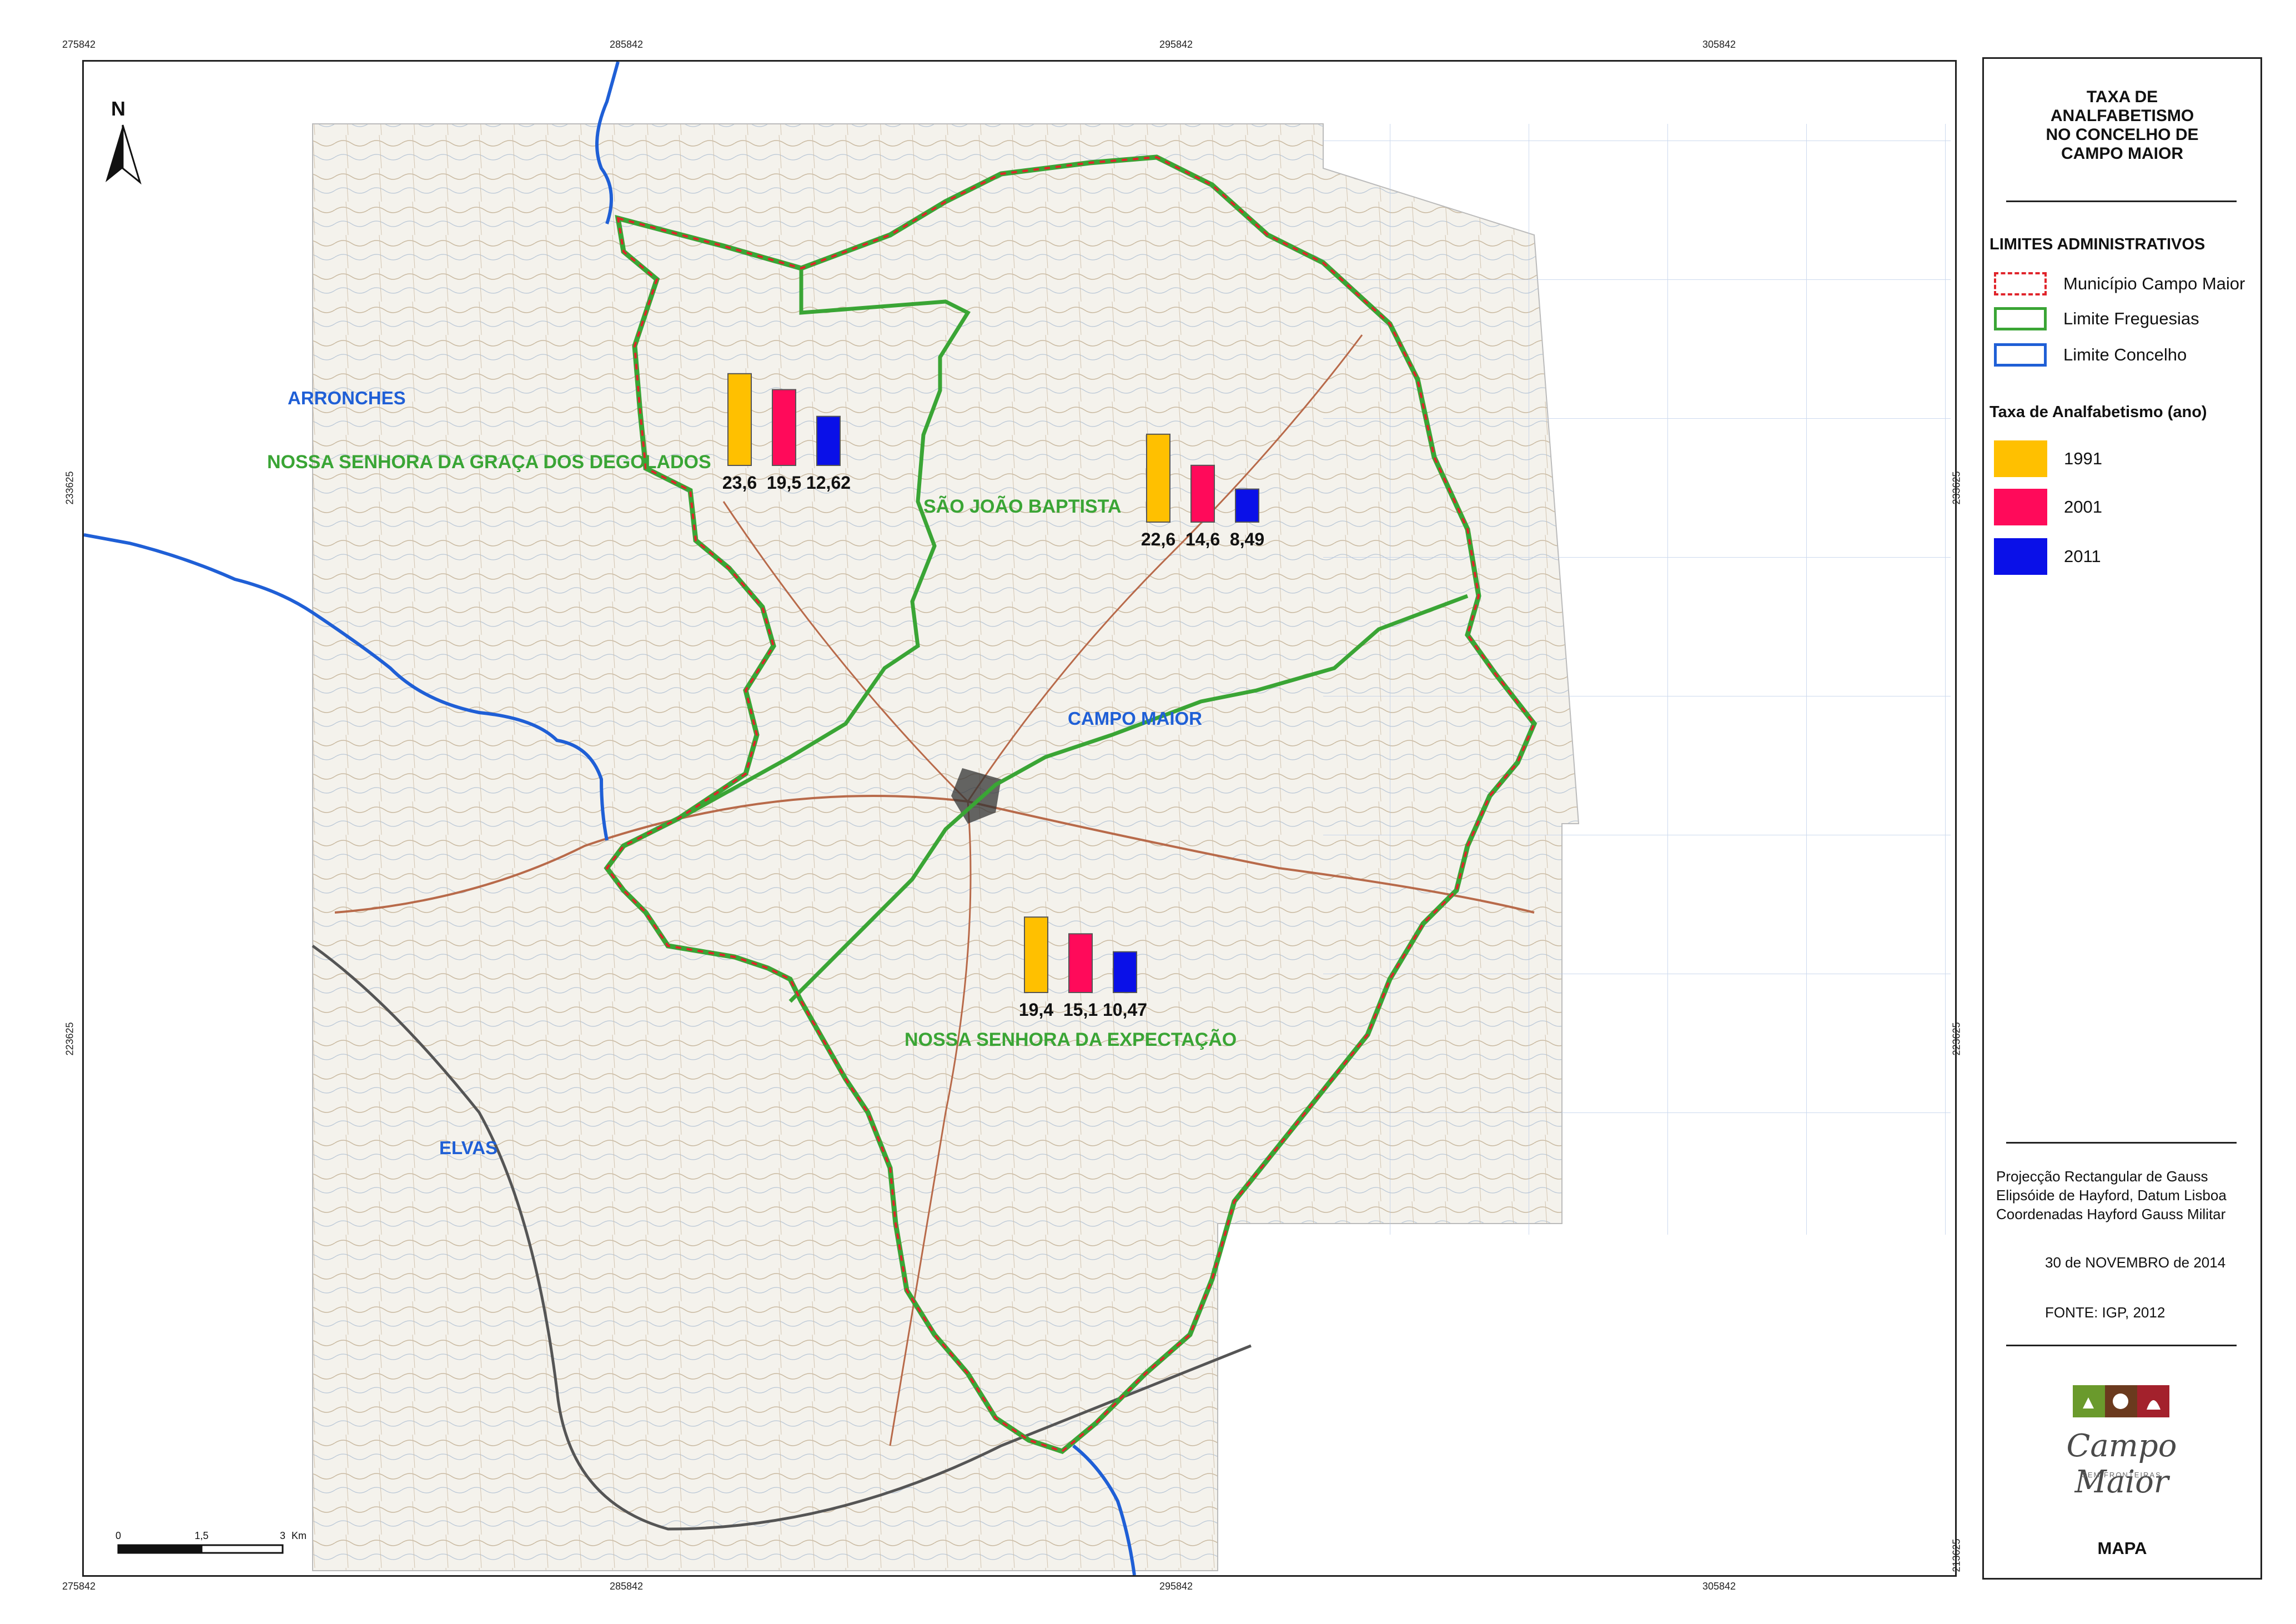 The width and height of the screenshot is (2296, 1624). What do you see at coordinates (2122, 97) in the screenshot?
I see `legend-title-line-1: TAXA DE` at bounding box center [2122, 97].